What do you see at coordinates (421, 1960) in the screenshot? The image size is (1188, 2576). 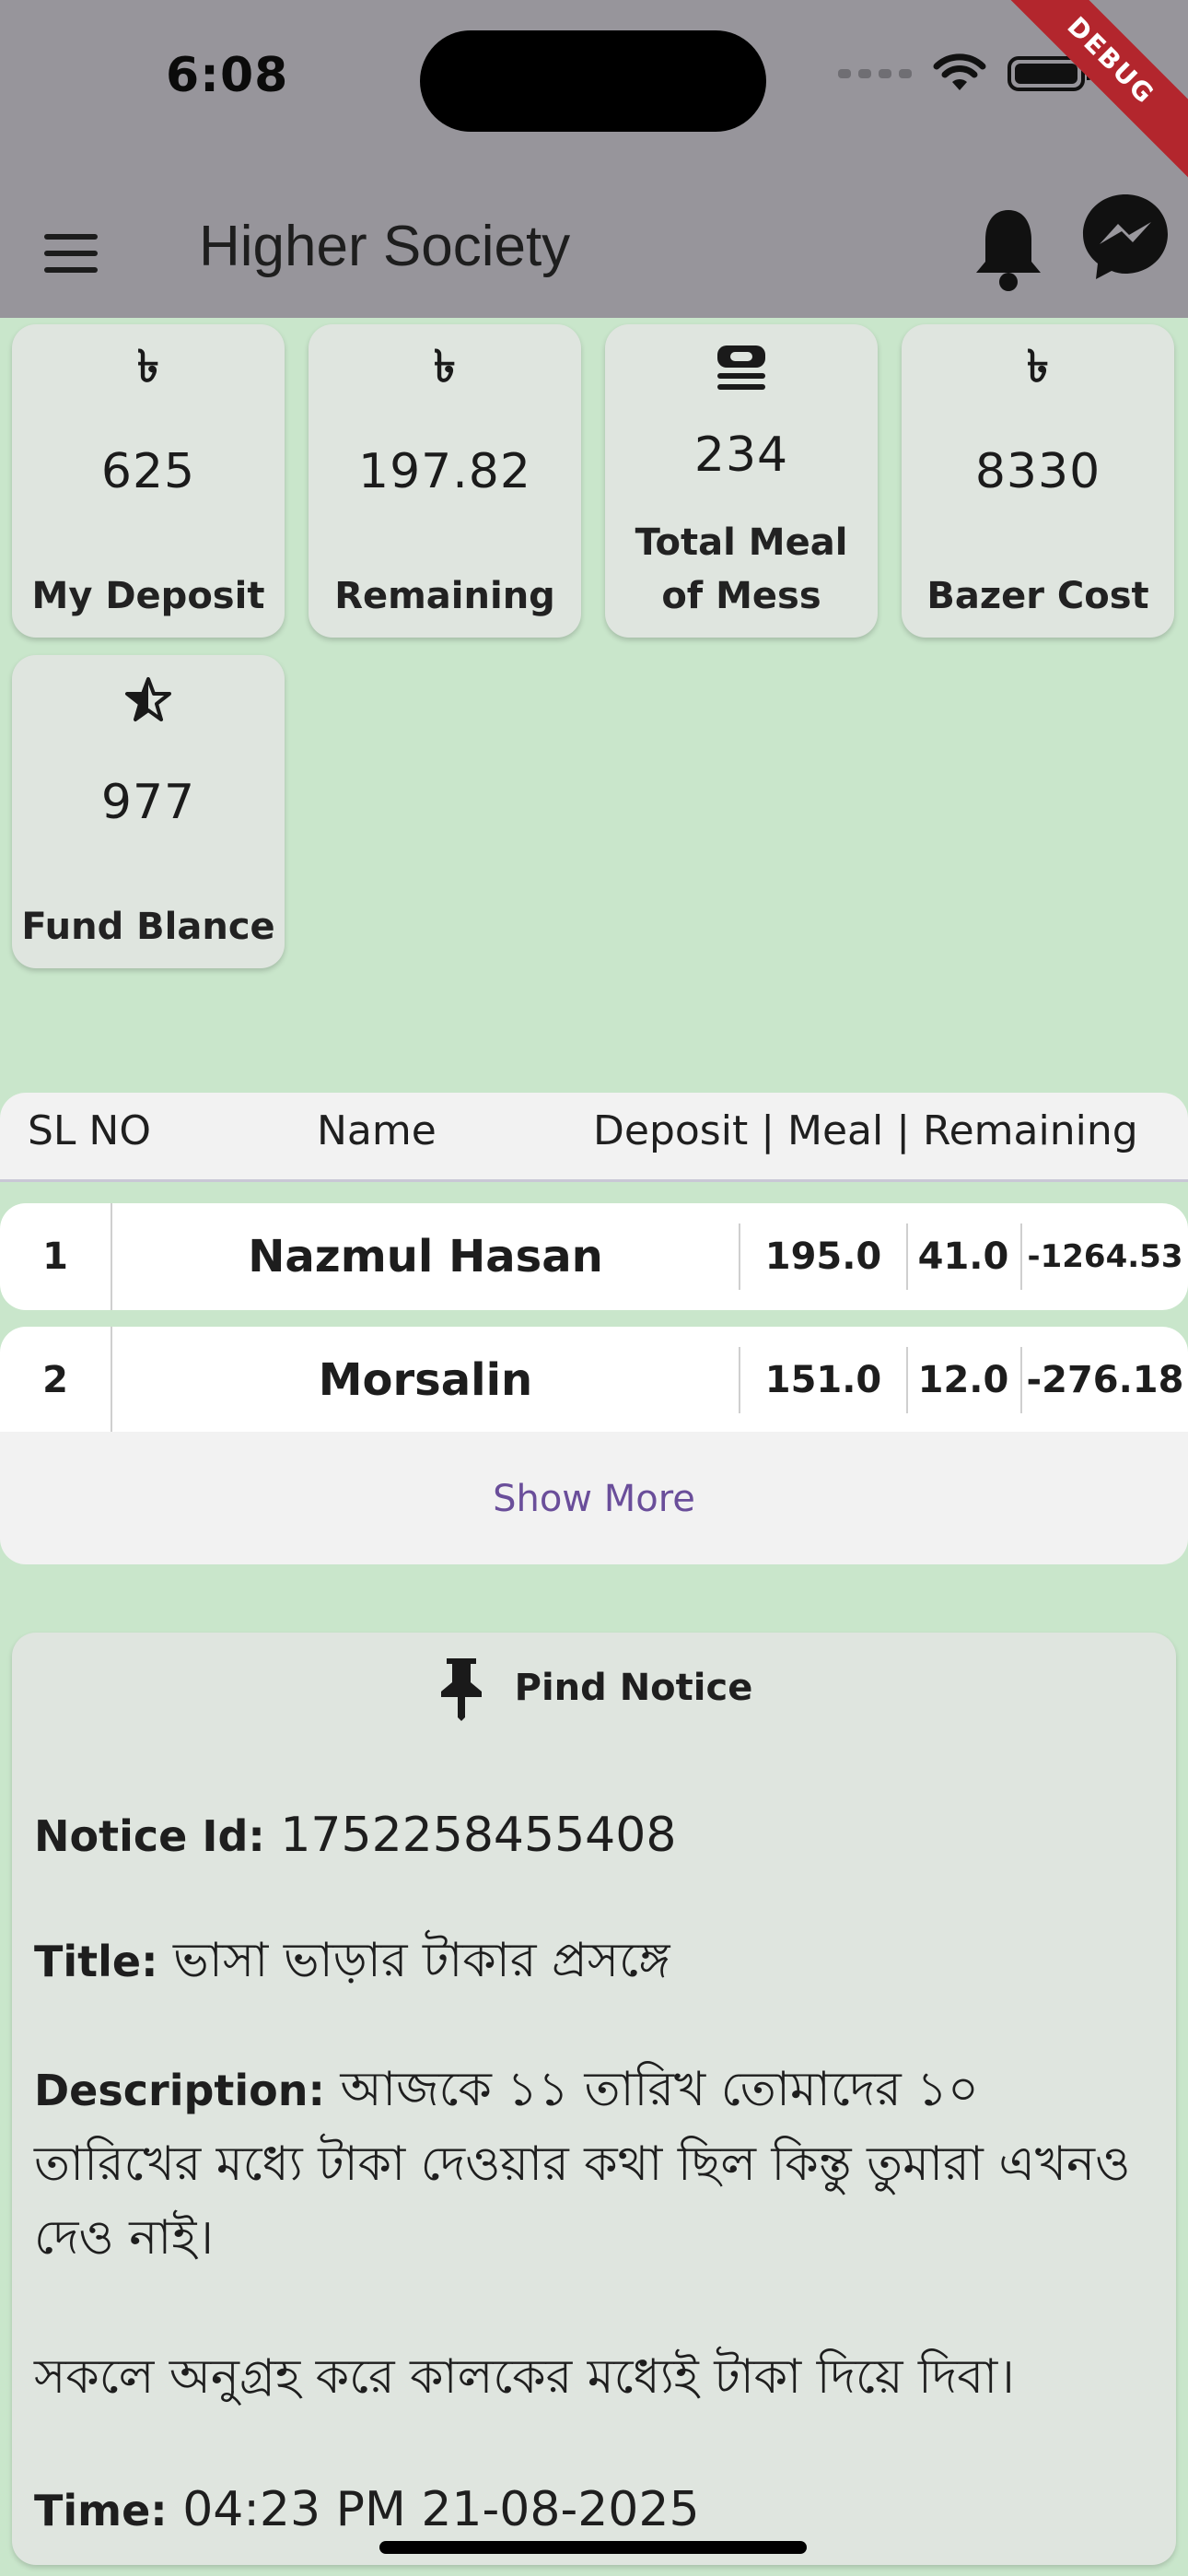 I see `notice-title-value: ভাসা ভাড়ার টাকার প্রসঙ্গে` at bounding box center [421, 1960].